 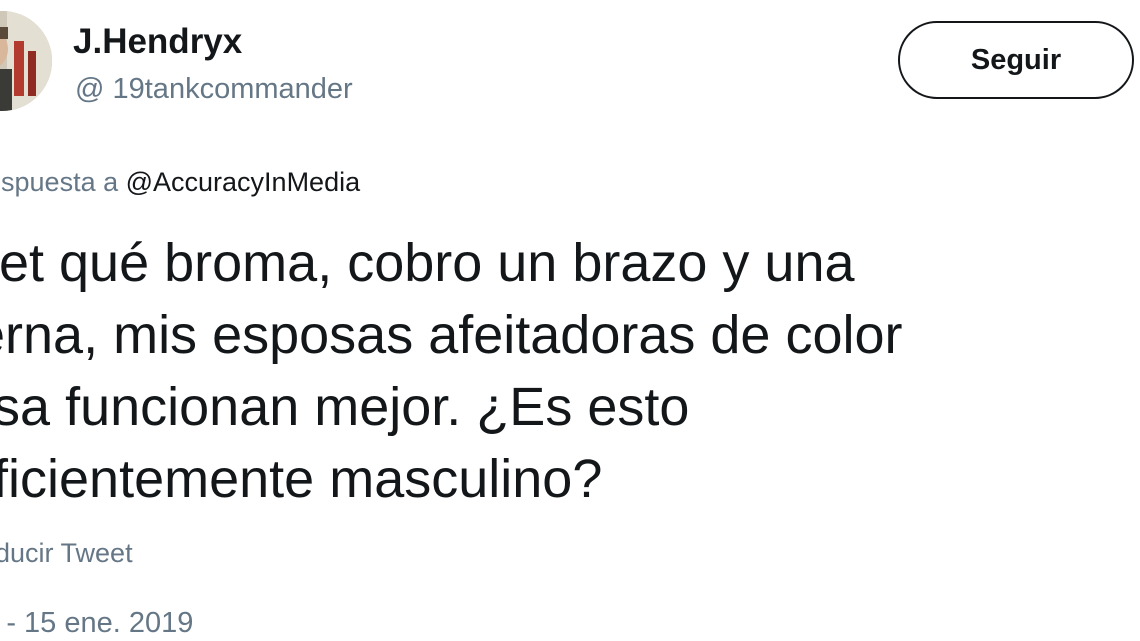 I want to click on tweet-text-line: illet qué broma, cobro un brazo y una, so click(x=427, y=263).